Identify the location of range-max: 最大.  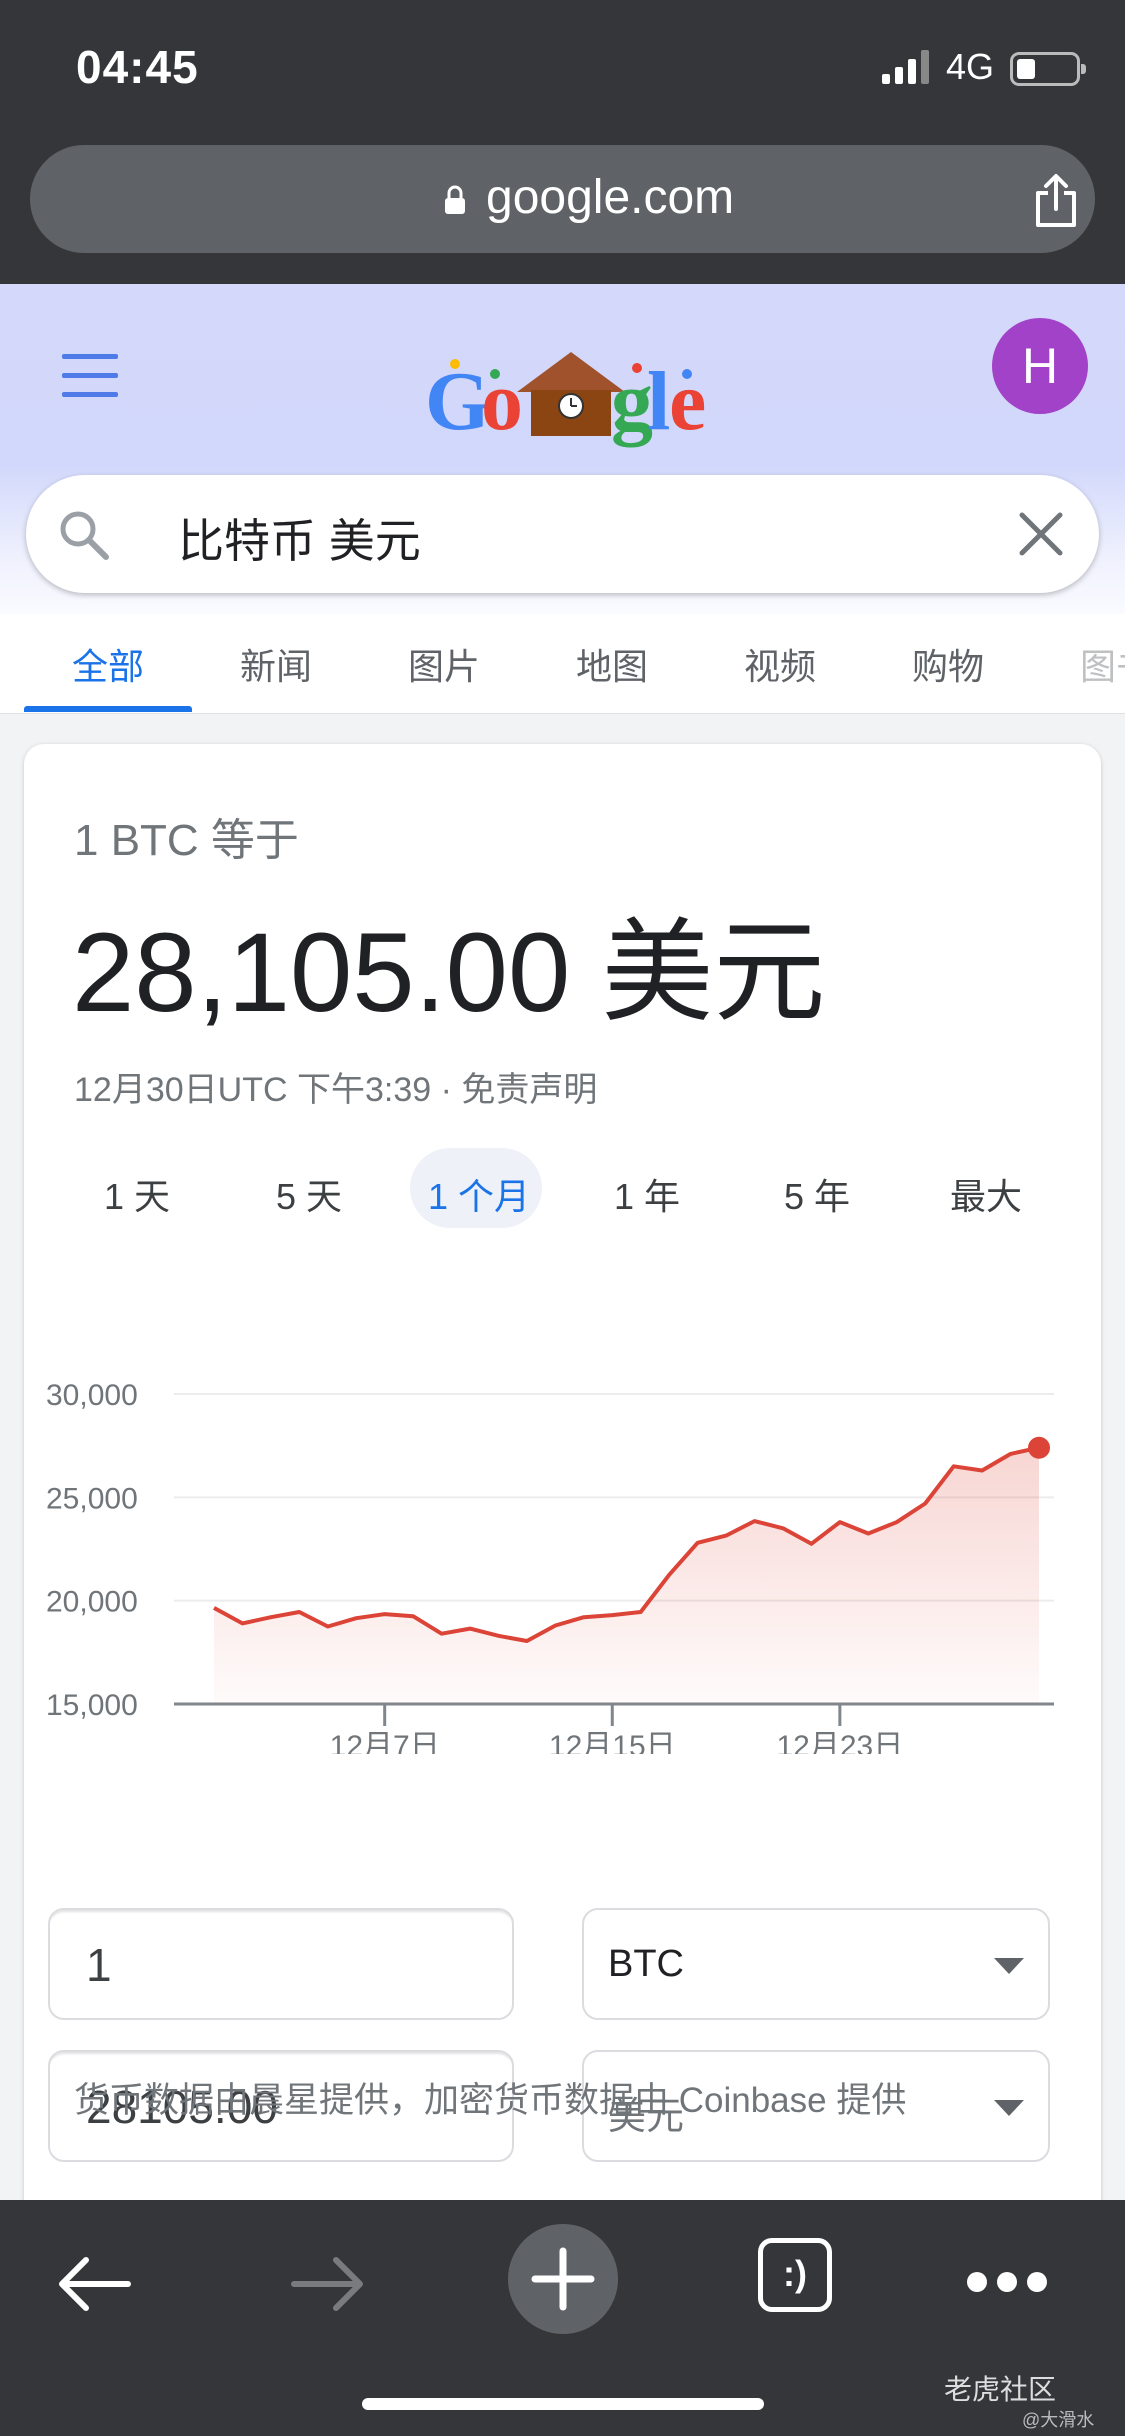
(986, 1194).